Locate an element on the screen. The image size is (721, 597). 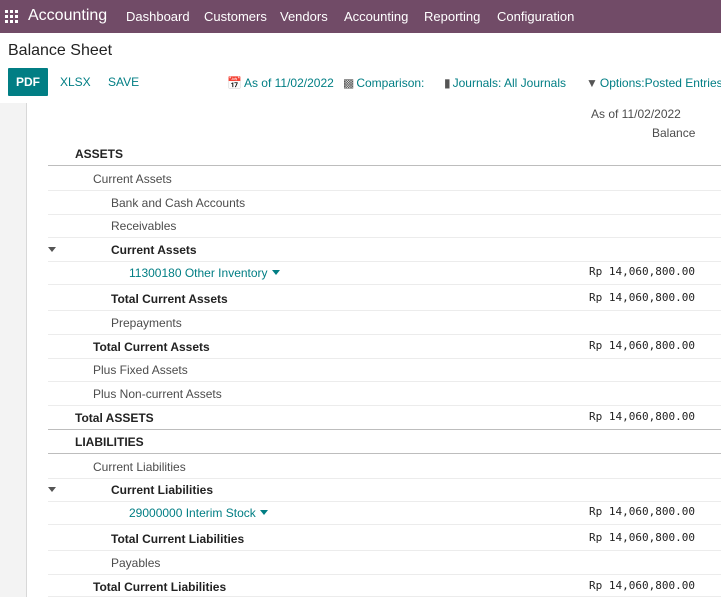
report-row: LIABILITIES is located at coordinates (384, 442).